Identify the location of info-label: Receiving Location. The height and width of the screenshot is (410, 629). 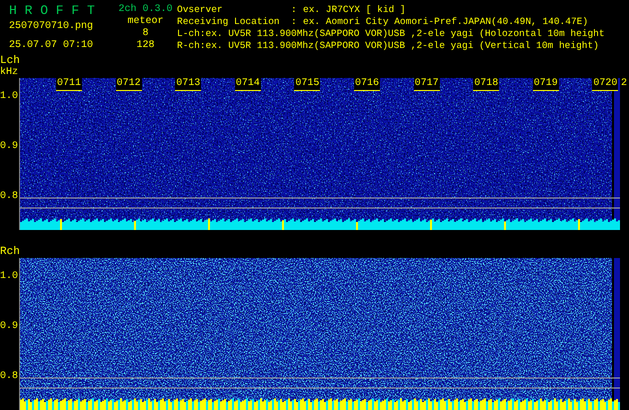
(229, 22).